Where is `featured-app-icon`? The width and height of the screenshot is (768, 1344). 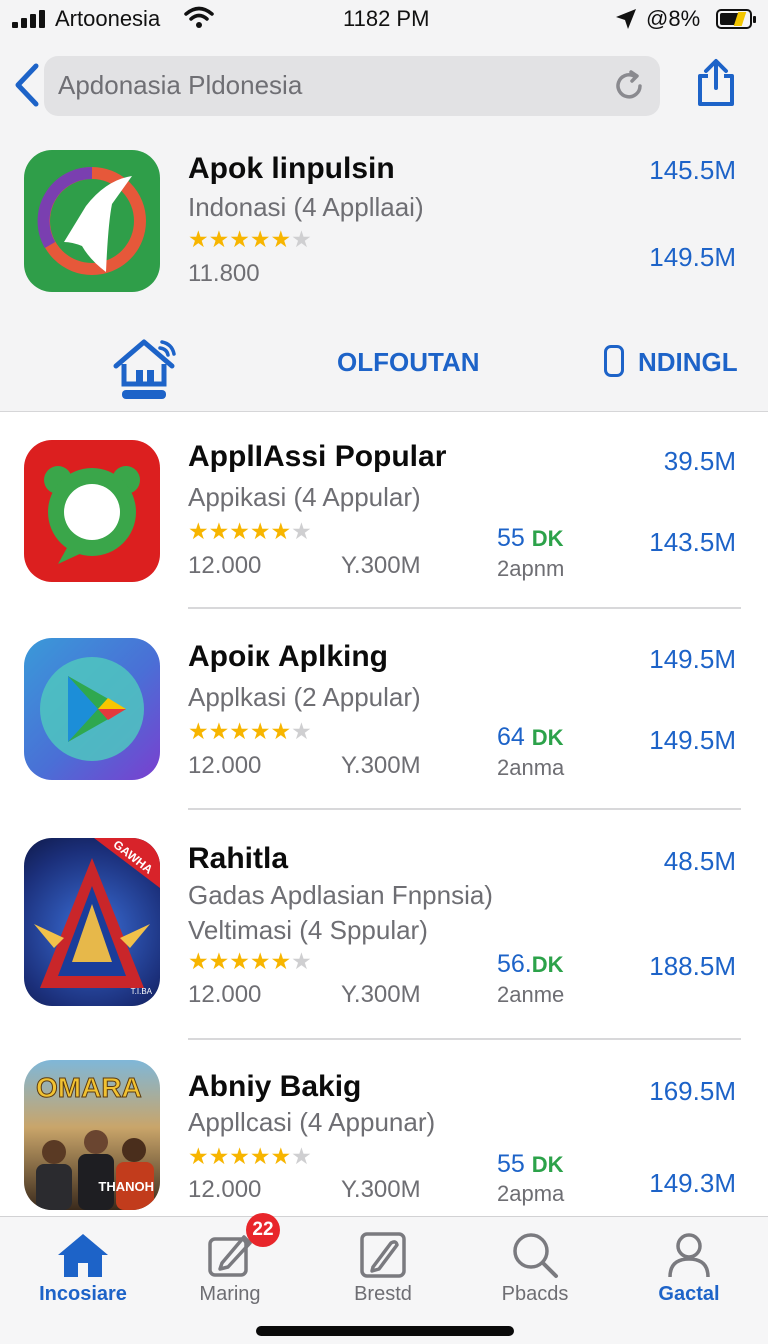
featured-app-icon is located at coordinates (92, 221).